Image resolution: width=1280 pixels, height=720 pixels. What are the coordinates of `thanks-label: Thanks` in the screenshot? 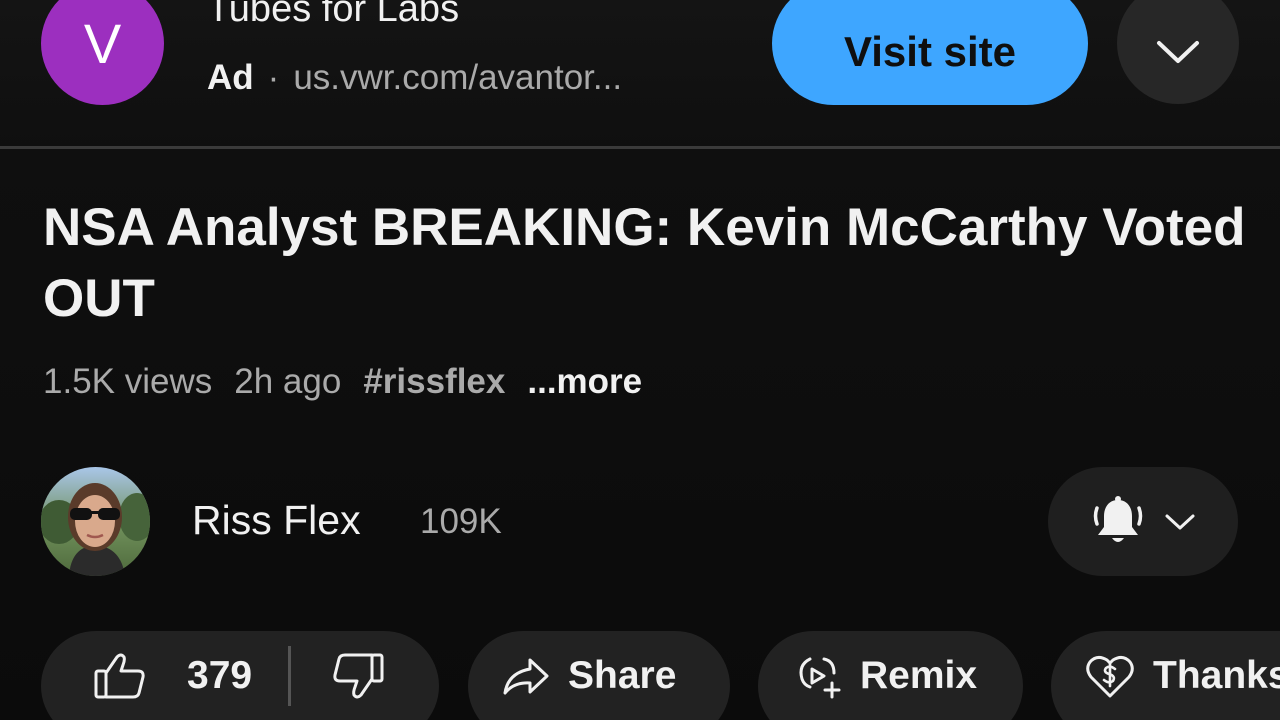 It's located at (1216, 675).